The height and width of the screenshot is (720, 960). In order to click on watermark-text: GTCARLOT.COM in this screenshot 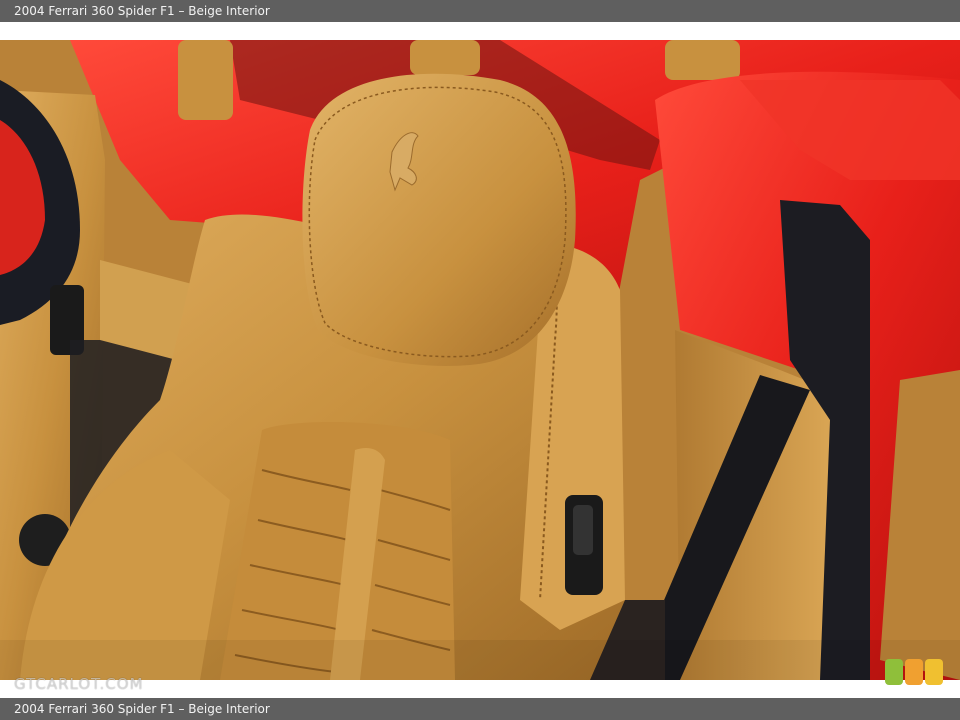, I will do `click(79, 684)`.